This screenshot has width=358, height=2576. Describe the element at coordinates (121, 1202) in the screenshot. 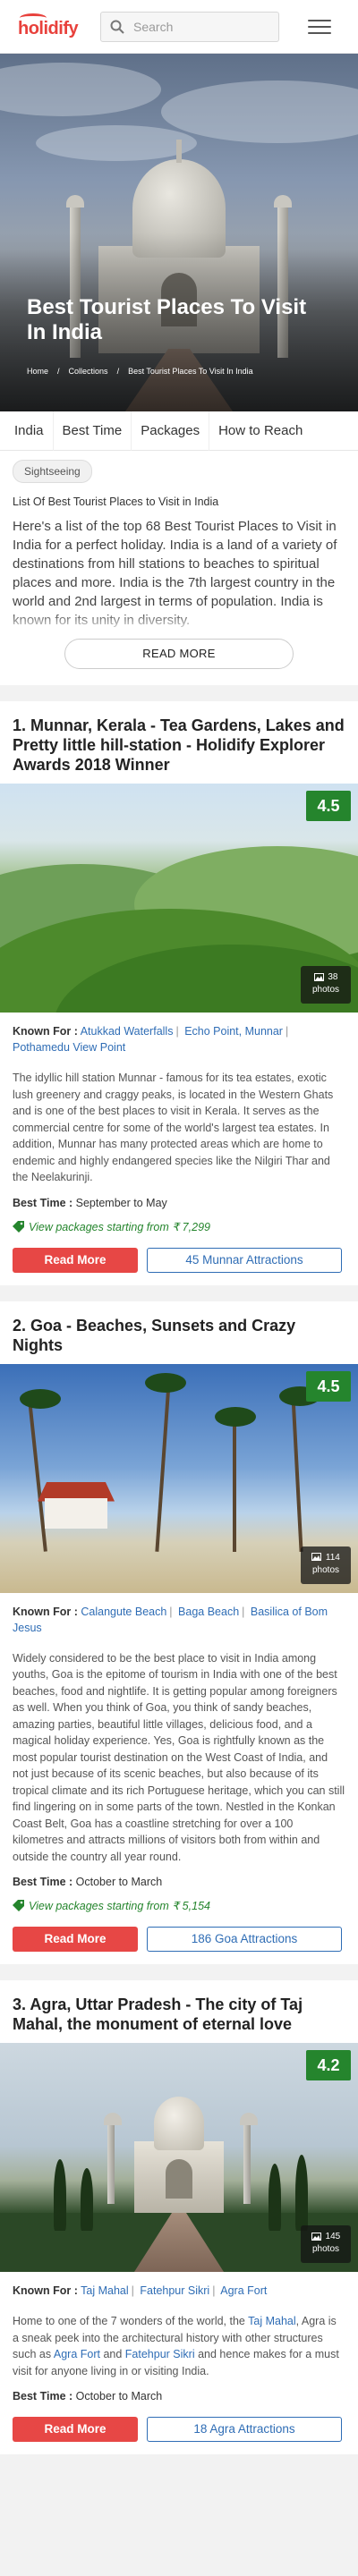

I see `best-time-value: September to May` at that location.